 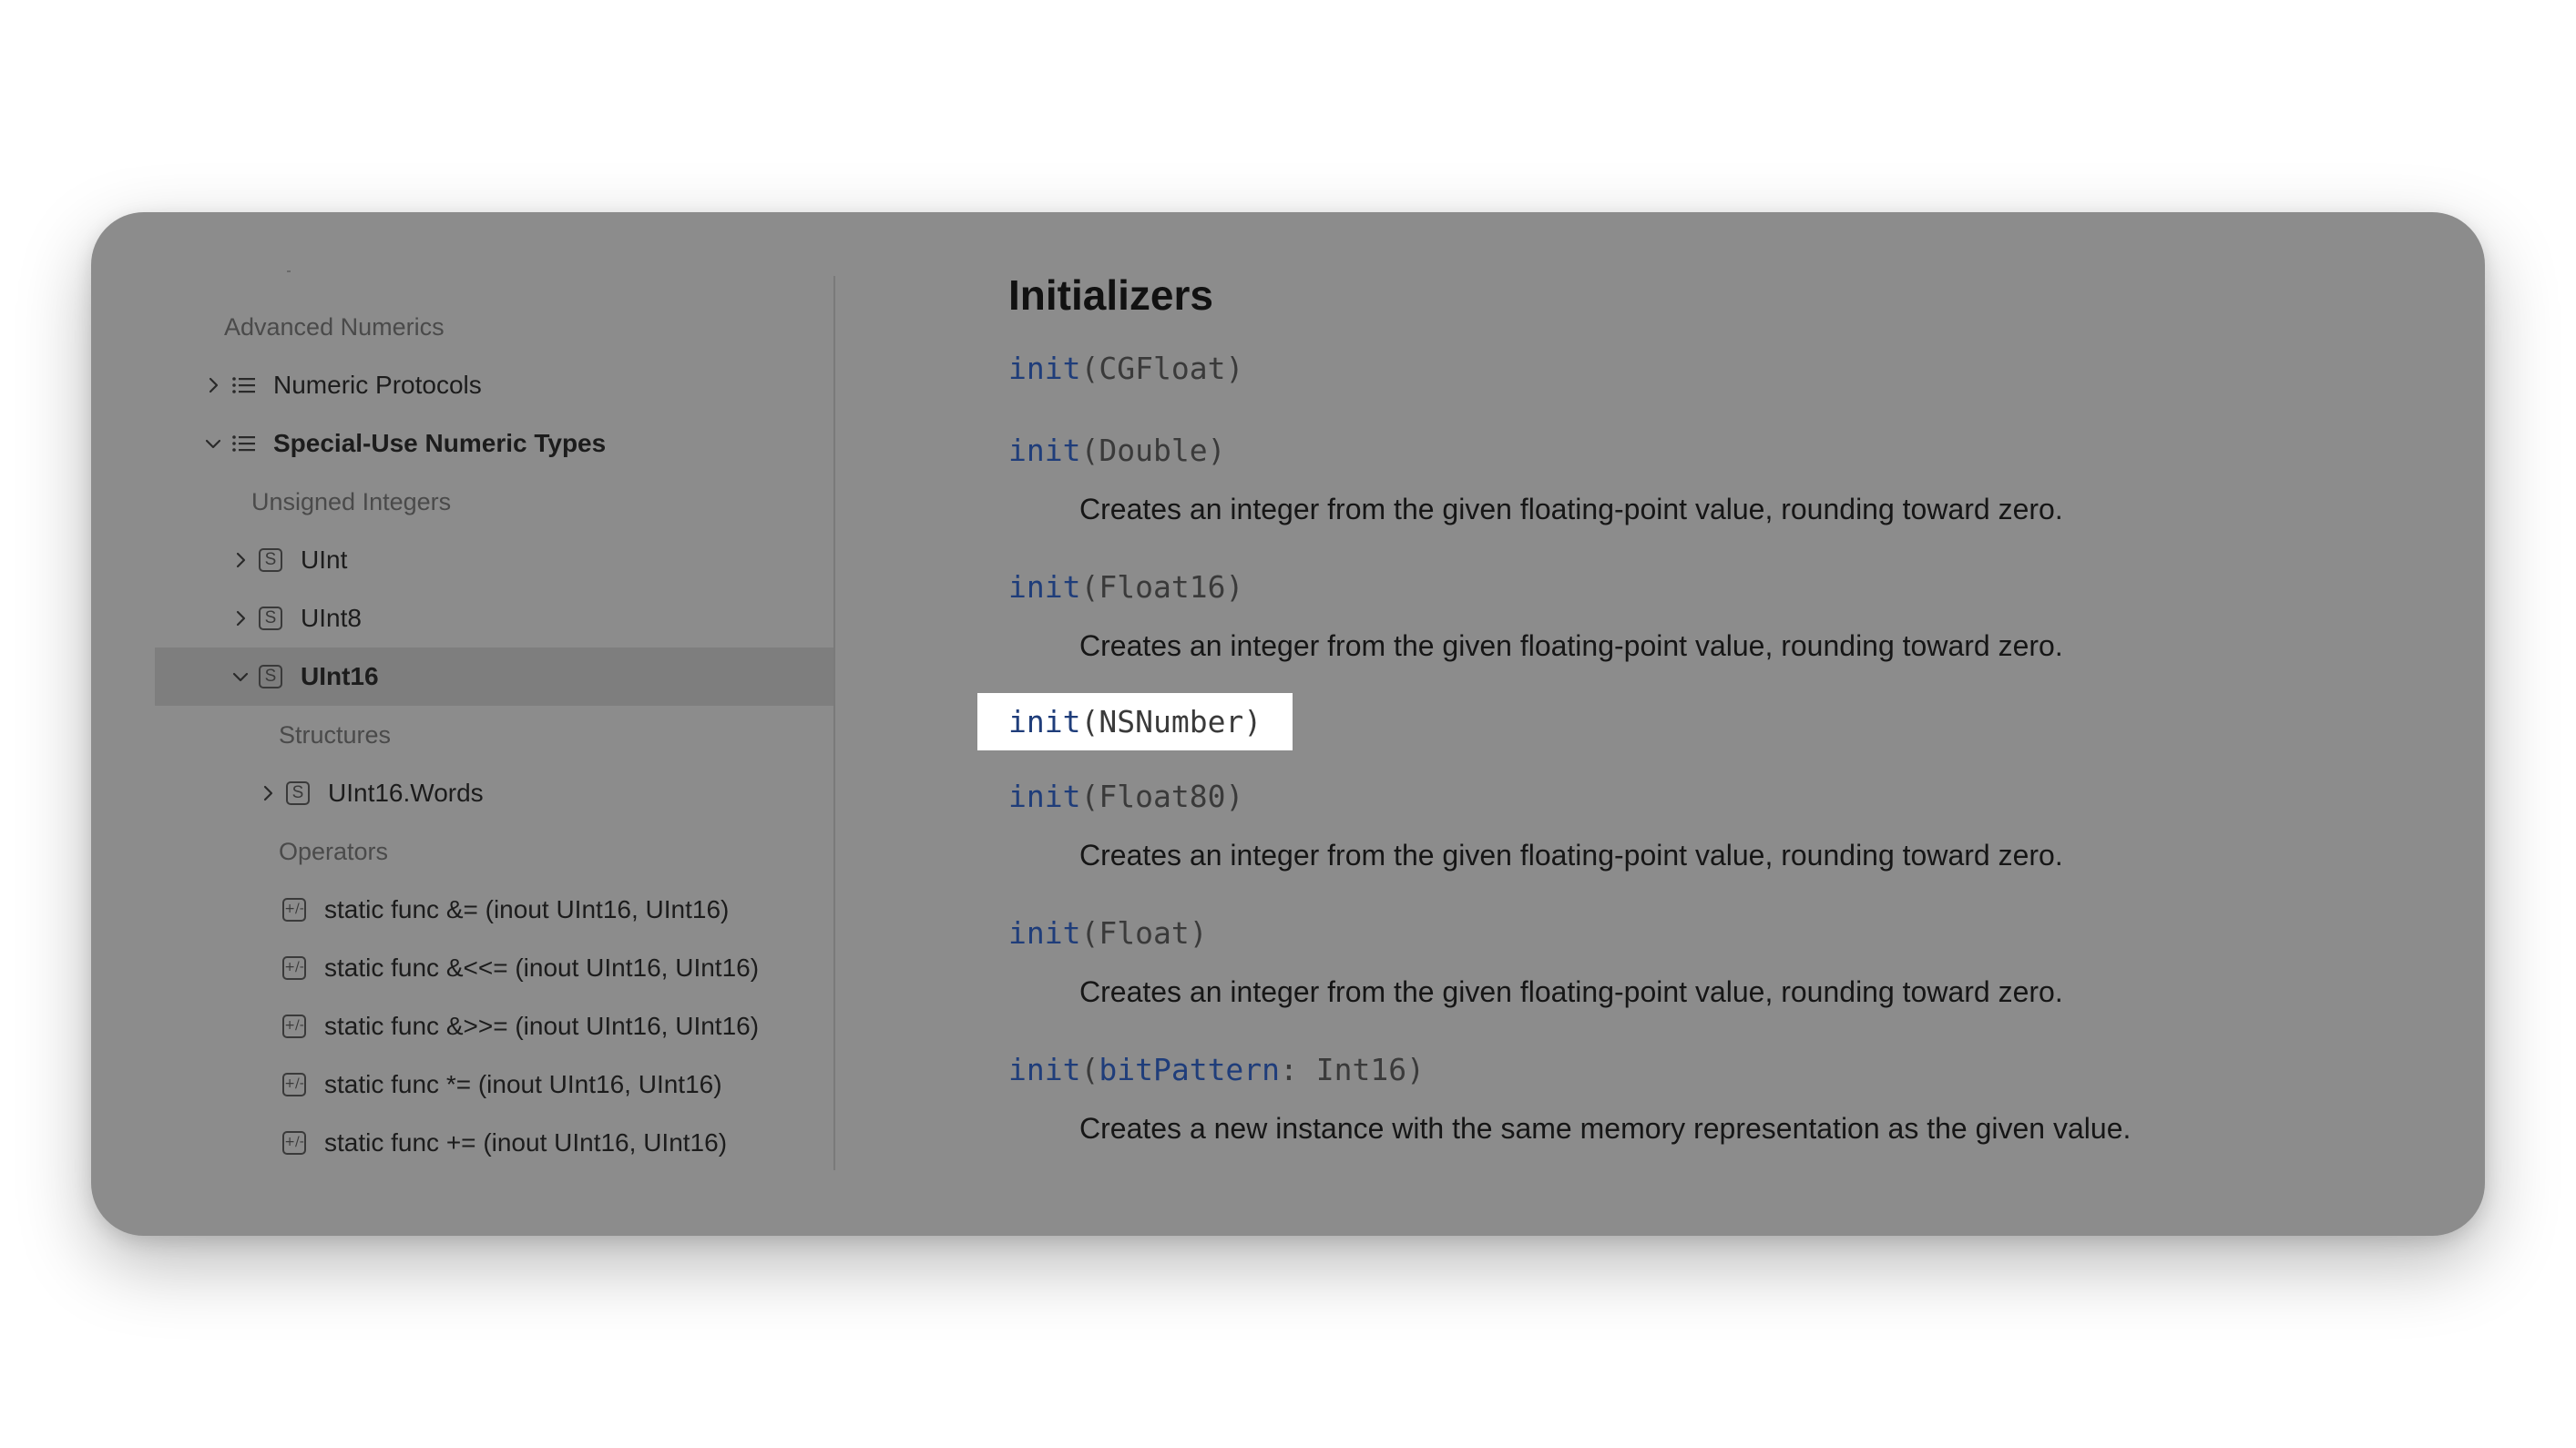 What do you see at coordinates (1144, 933) in the screenshot?
I see `signature-type: Float` at bounding box center [1144, 933].